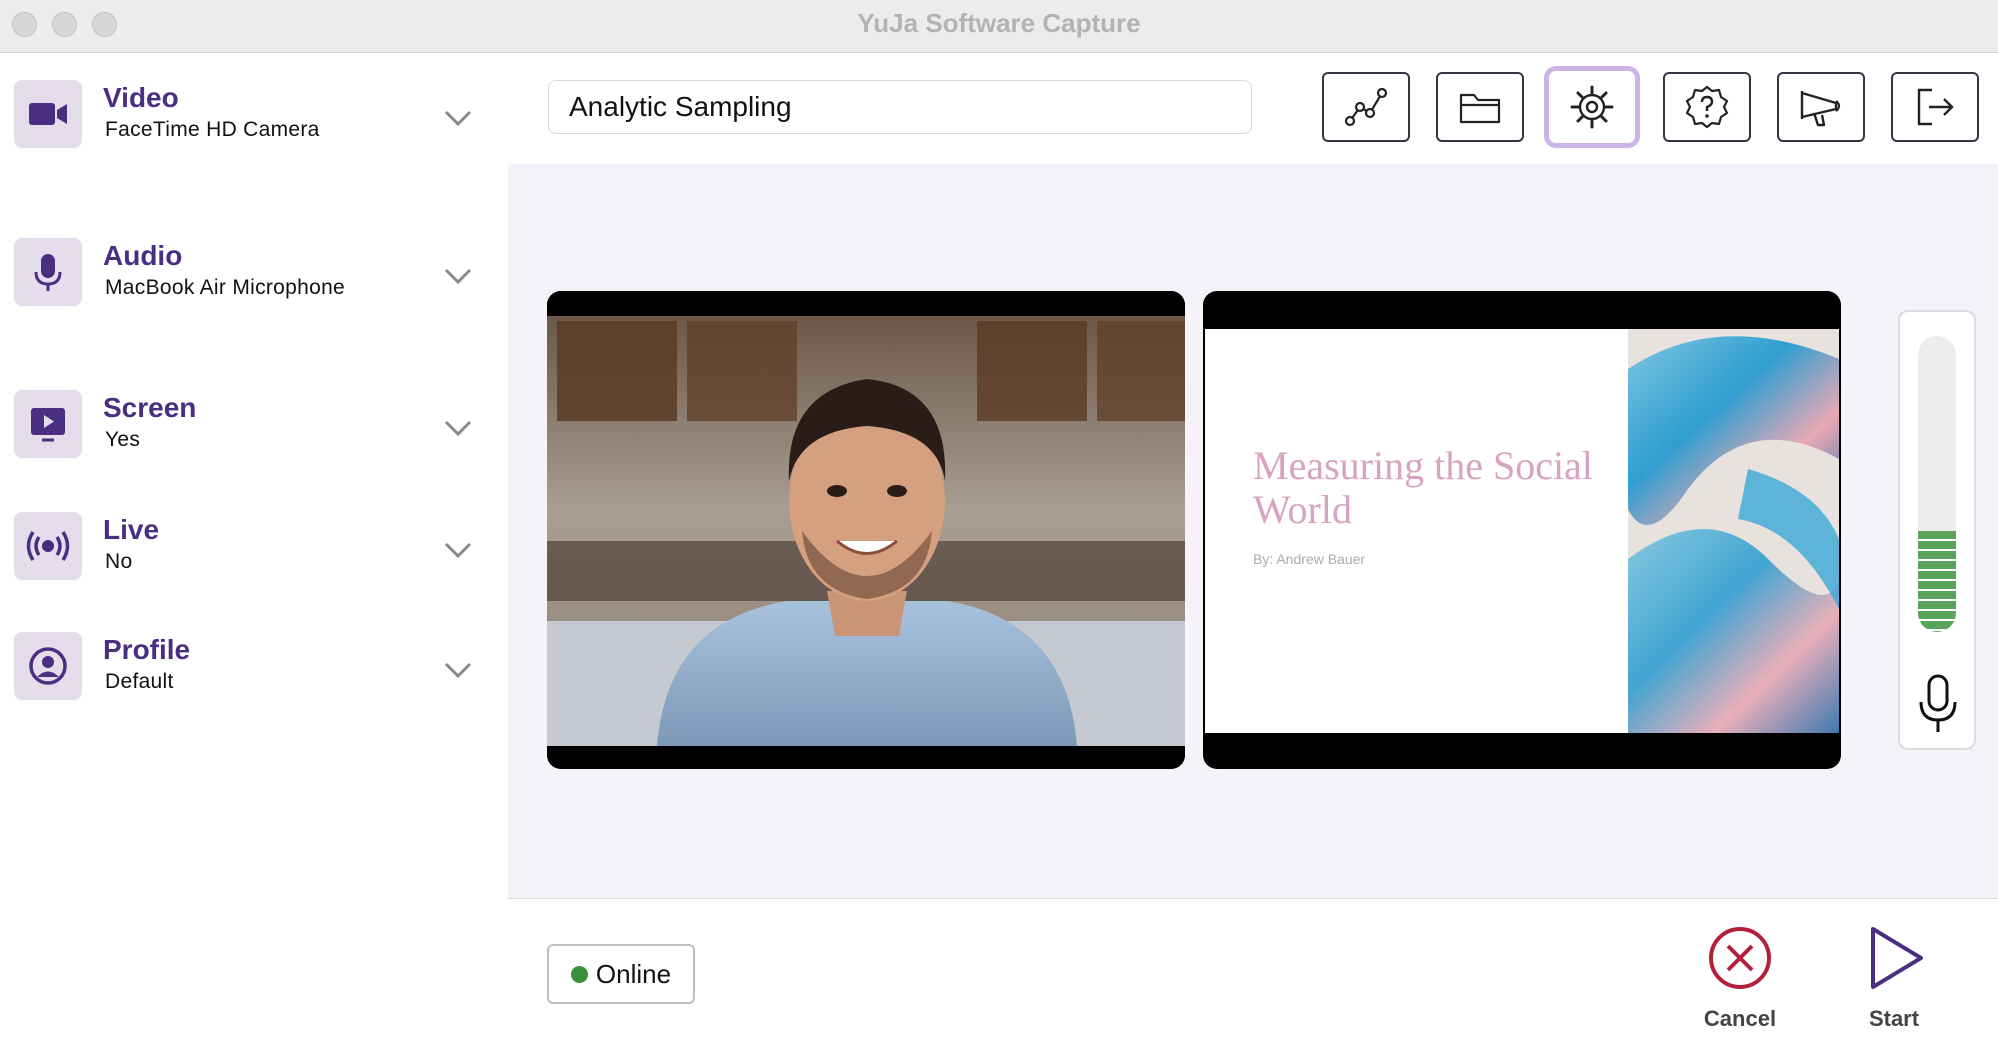  I want to click on audio-level-meter, so click(1937, 530).